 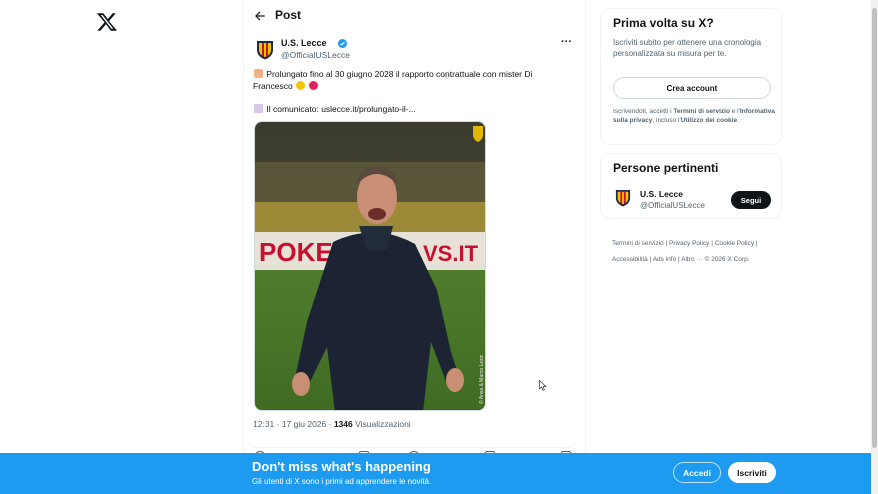 What do you see at coordinates (701, 111) in the screenshot?
I see `terms-link: Termini di servizio` at bounding box center [701, 111].